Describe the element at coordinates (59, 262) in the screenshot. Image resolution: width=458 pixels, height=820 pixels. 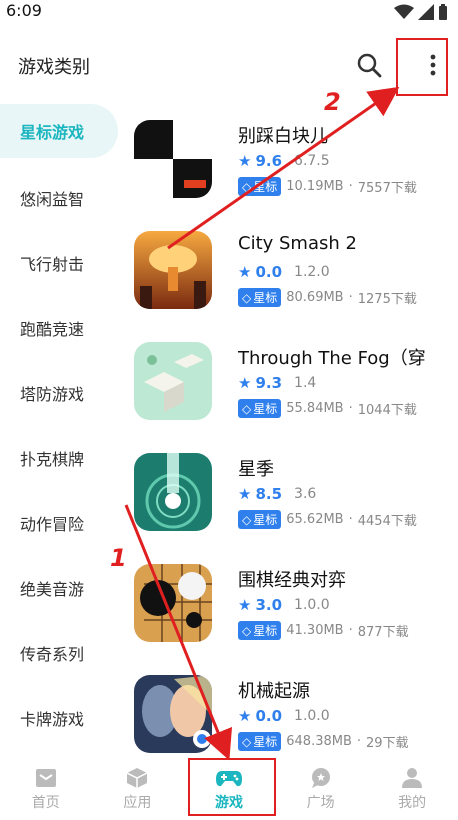
I see `category-item-flight-shooting: 飞行射击` at that location.